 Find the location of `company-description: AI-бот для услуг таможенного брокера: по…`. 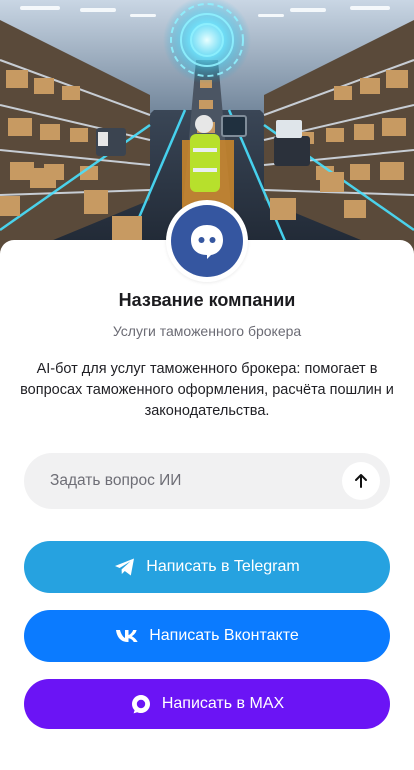

company-description: AI-бот для услуг таможенного брокера: по… is located at coordinates (207, 390).